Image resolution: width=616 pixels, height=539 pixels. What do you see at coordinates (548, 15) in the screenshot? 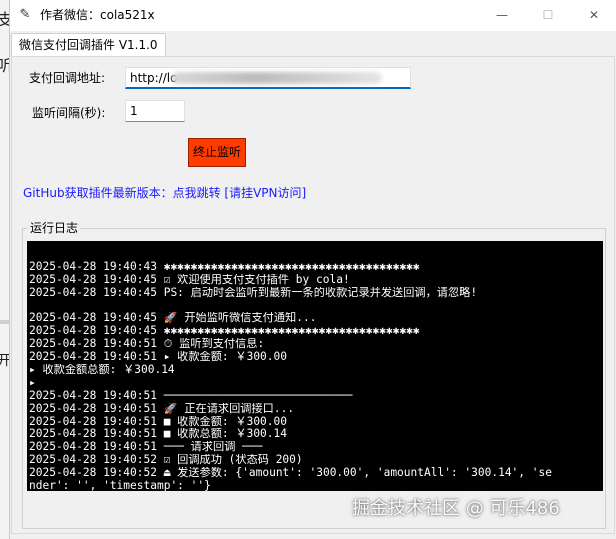
I see `maximize-button: ☐` at bounding box center [548, 15].